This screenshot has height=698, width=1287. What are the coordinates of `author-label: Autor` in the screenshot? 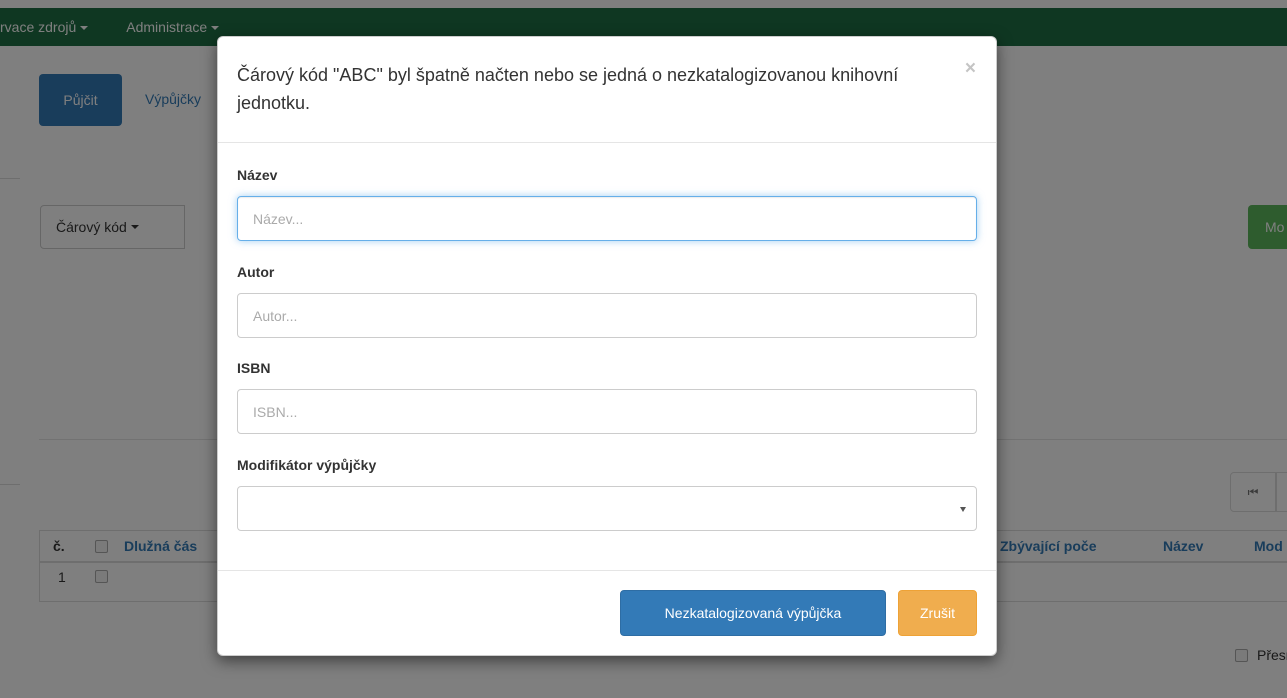 It's located at (256, 272).